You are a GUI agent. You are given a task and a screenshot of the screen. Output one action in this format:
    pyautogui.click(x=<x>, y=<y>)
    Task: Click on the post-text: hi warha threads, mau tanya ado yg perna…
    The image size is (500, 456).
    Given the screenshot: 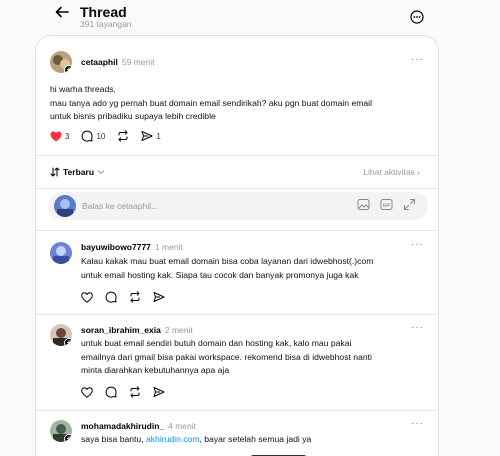 What is the action you would take?
    pyautogui.click(x=211, y=102)
    